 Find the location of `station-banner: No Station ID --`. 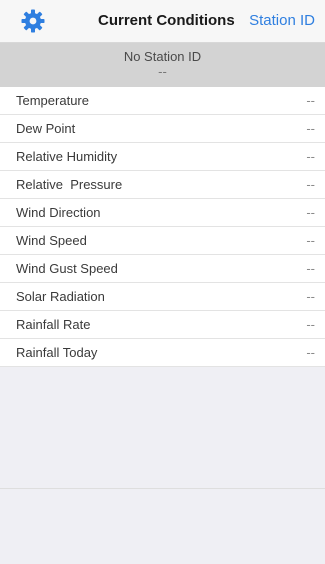

station-banner: No Station ID -- is located at coordinates (162, 65).